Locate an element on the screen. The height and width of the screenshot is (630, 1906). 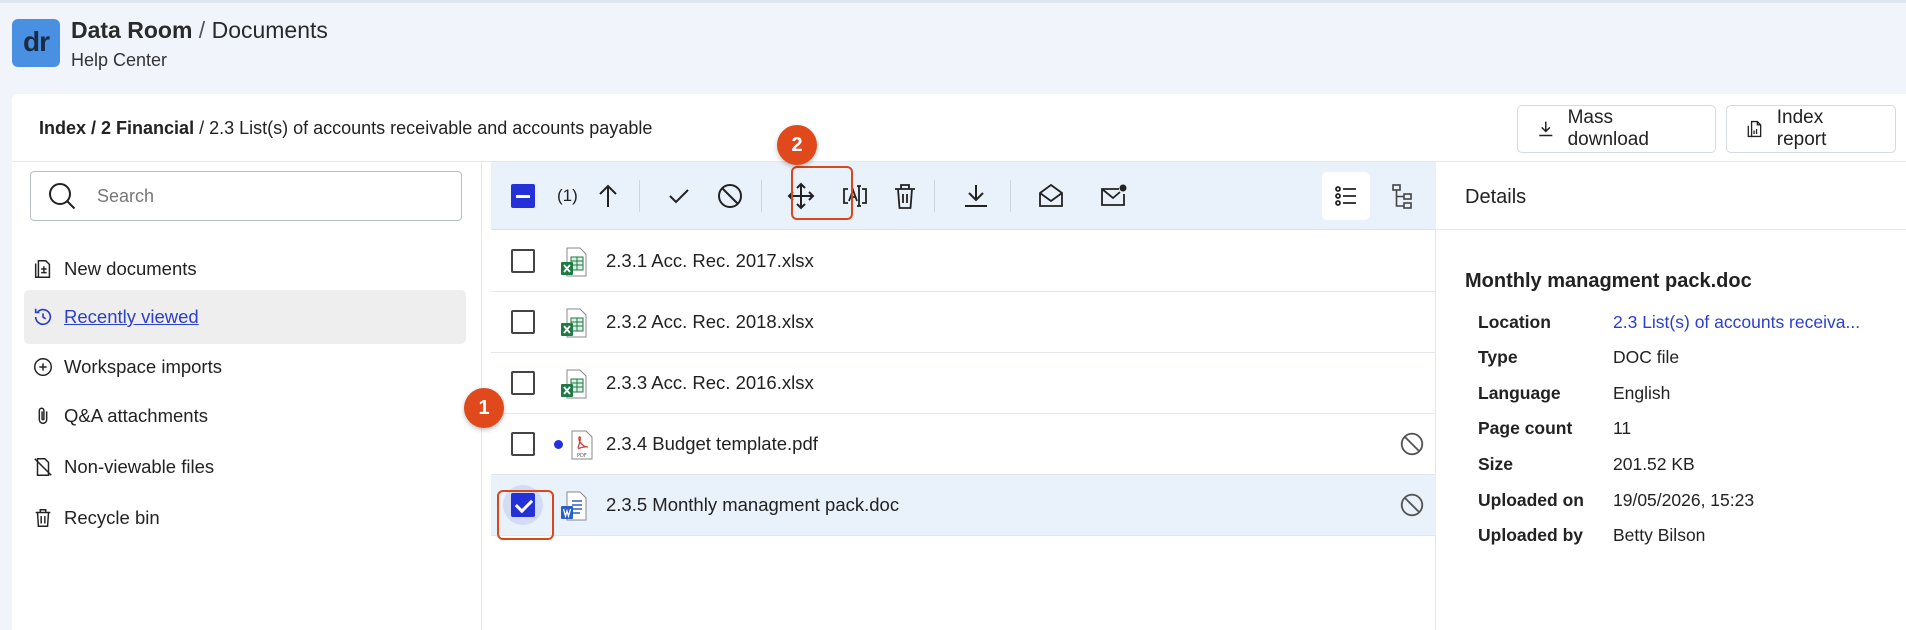
sidebar-item-qa-attachments: Q&A attachments is located at coordinates (245, 416).